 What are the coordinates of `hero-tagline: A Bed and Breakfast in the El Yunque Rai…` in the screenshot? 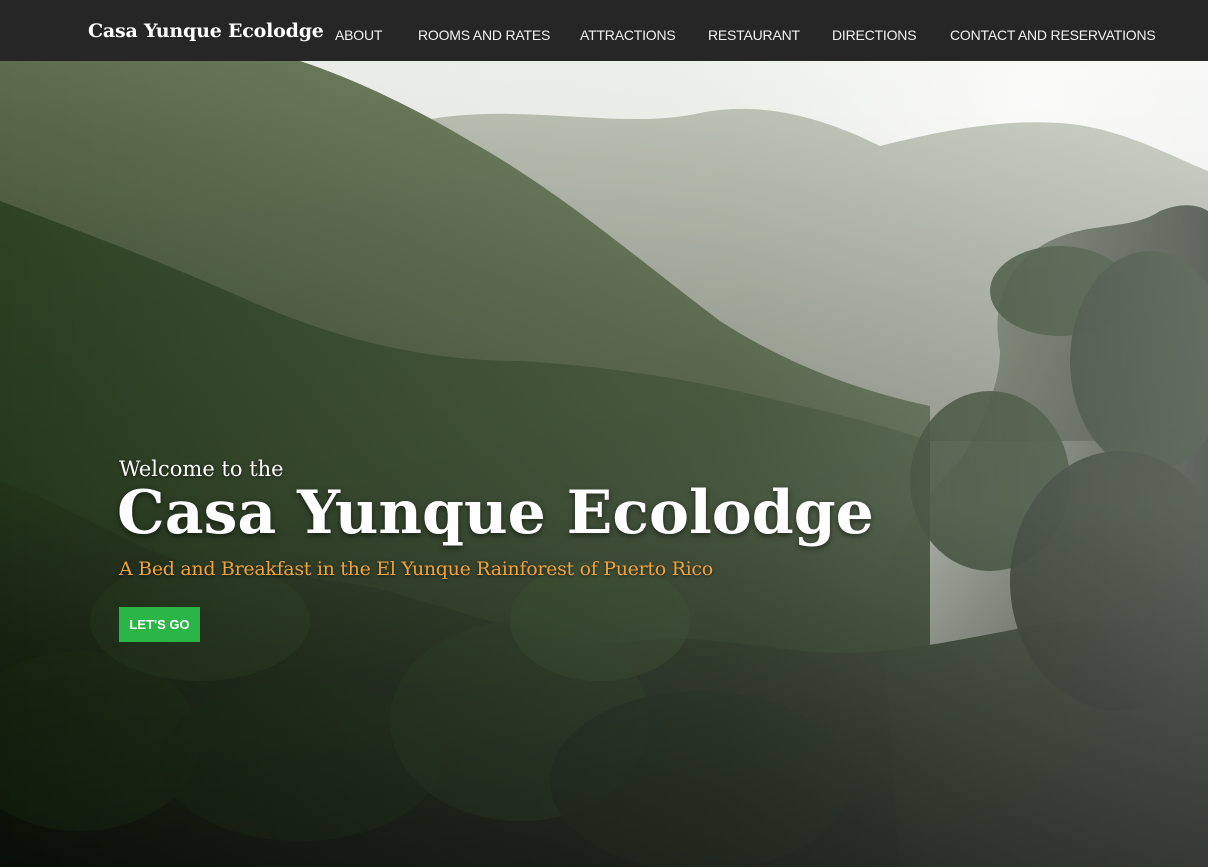 It's located at (416, 569).